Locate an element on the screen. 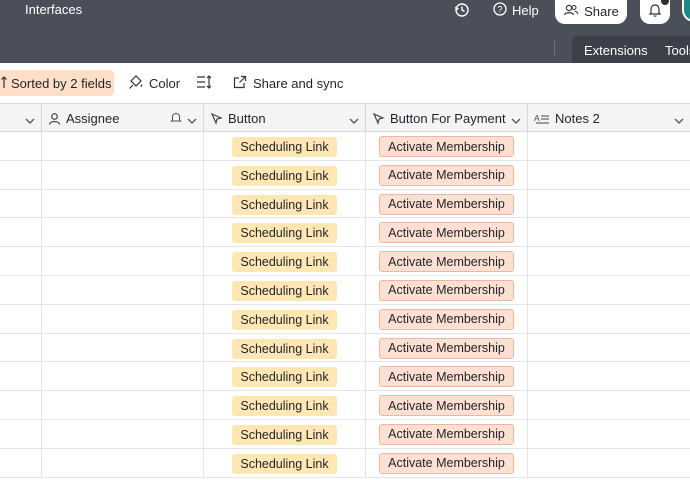  help-button: ? Help is located at coordinates (516, 10).